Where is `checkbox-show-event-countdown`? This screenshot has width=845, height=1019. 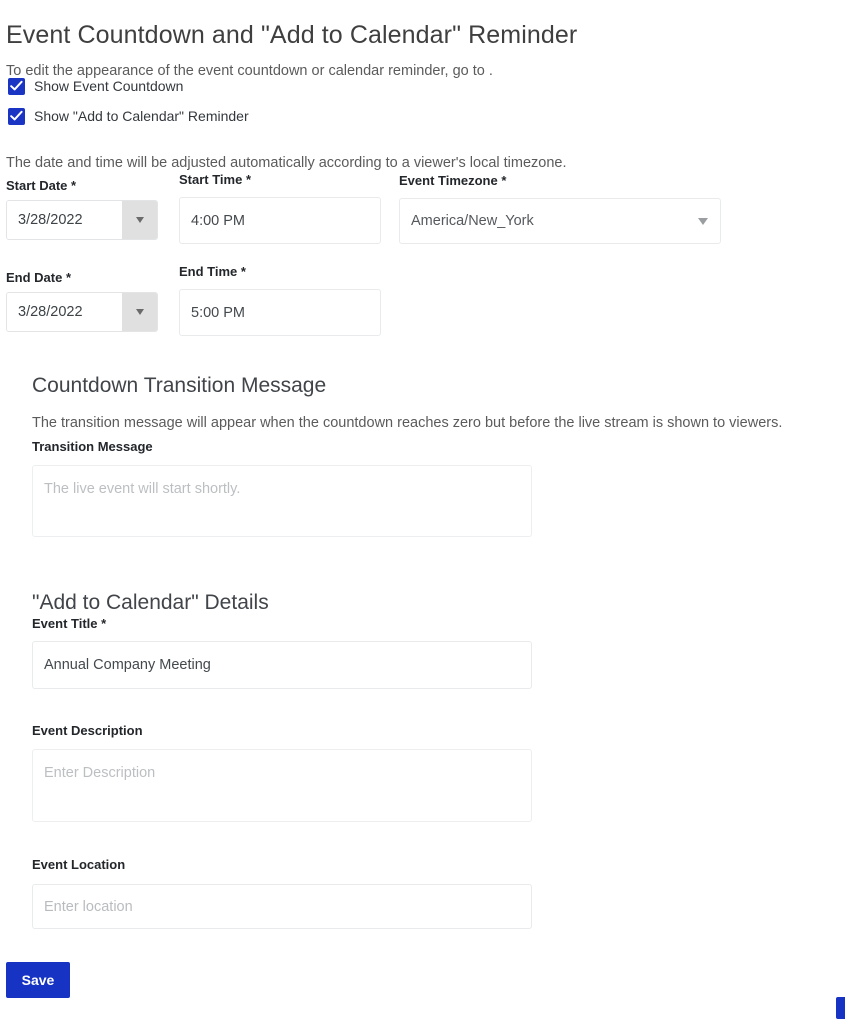 checkbox-show-event-countdown is located at coordinates (16, 86).